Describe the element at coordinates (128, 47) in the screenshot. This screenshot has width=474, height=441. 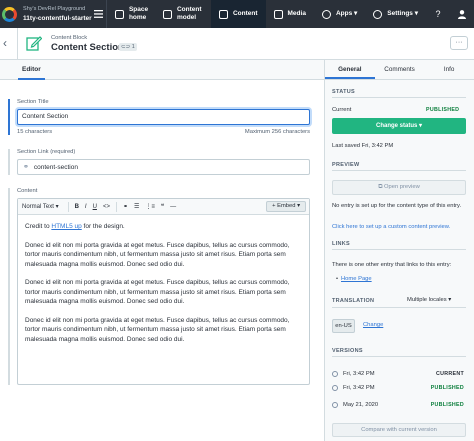
I see `reference-count-badge: ⊂⊃ 1` at that location.